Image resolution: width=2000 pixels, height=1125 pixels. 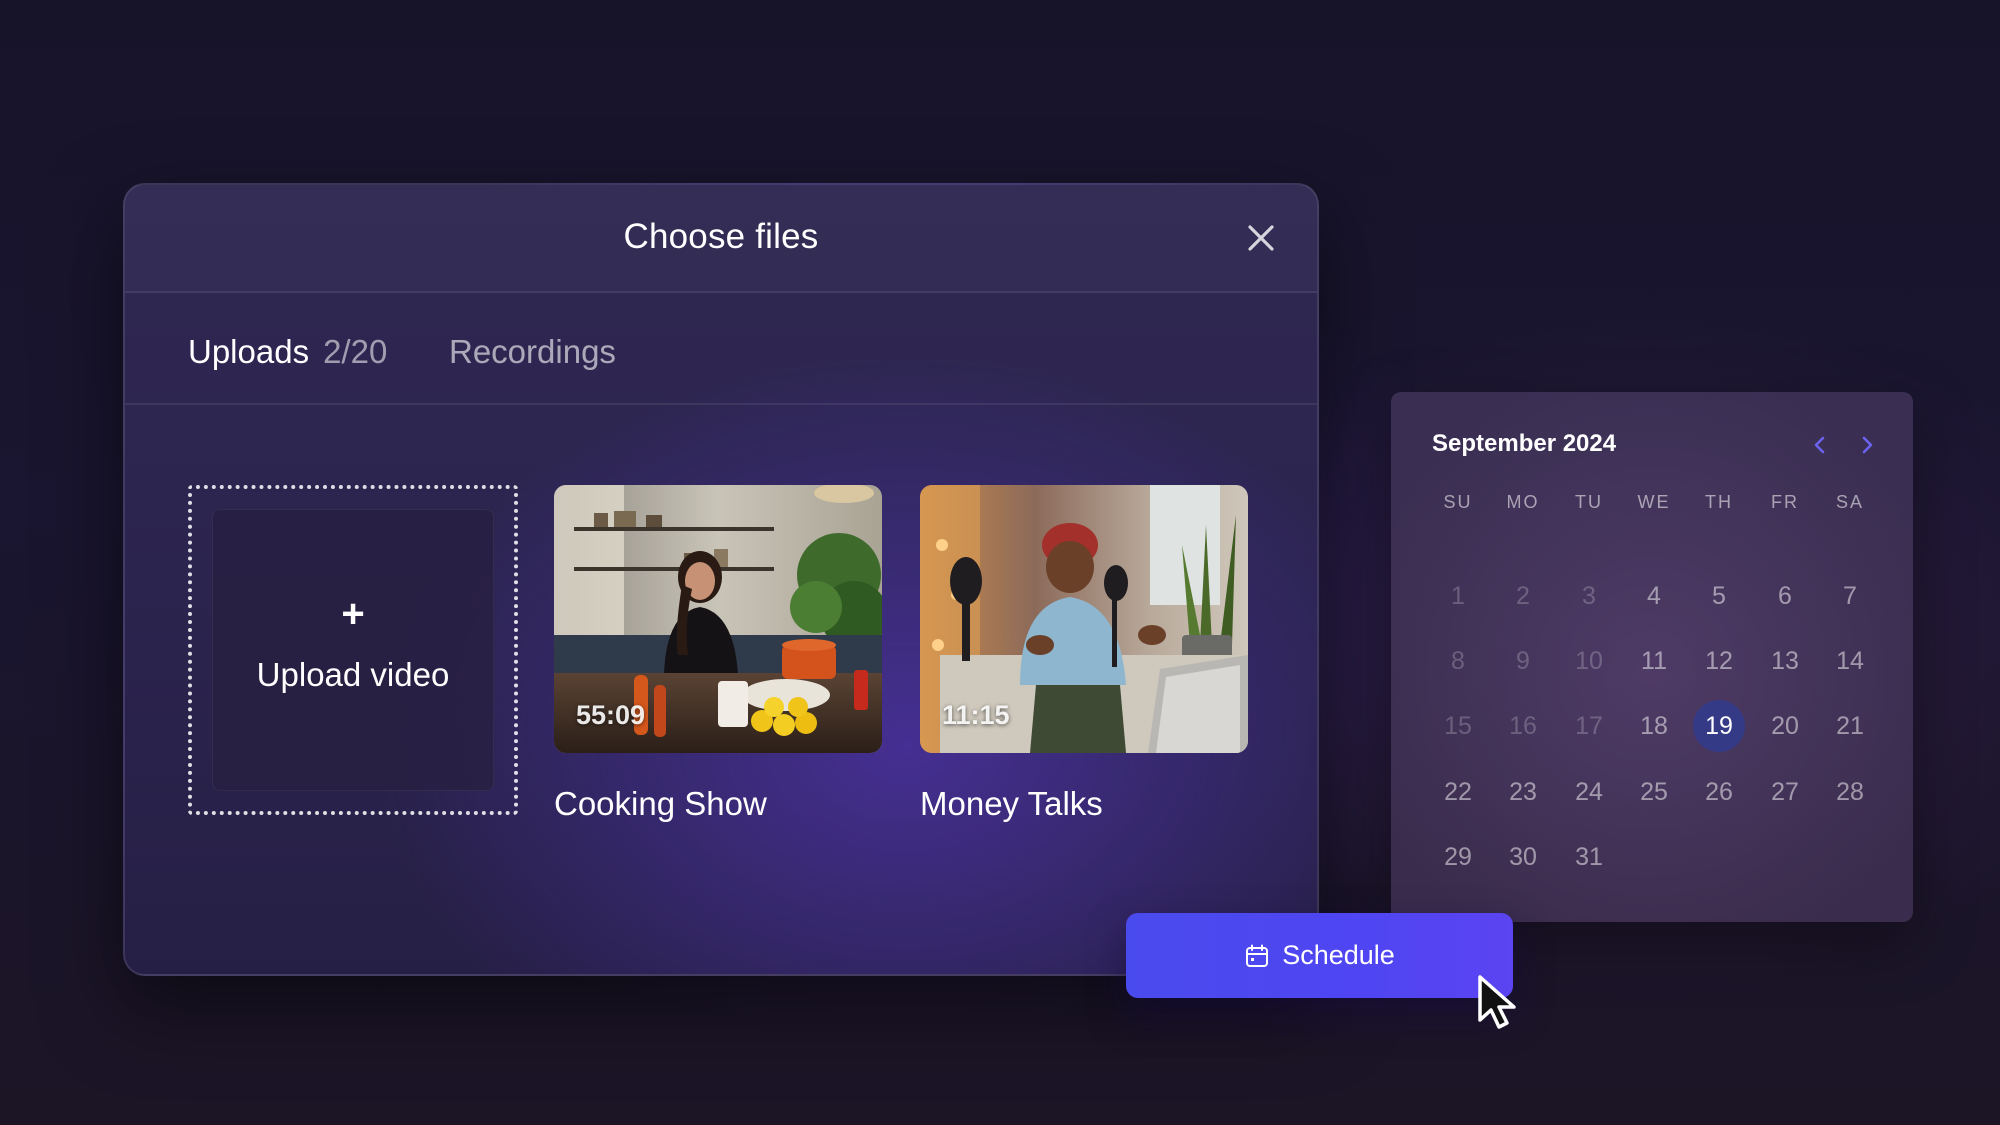 I want to click on calendar-day: 24, so click(x=1589, y=792).